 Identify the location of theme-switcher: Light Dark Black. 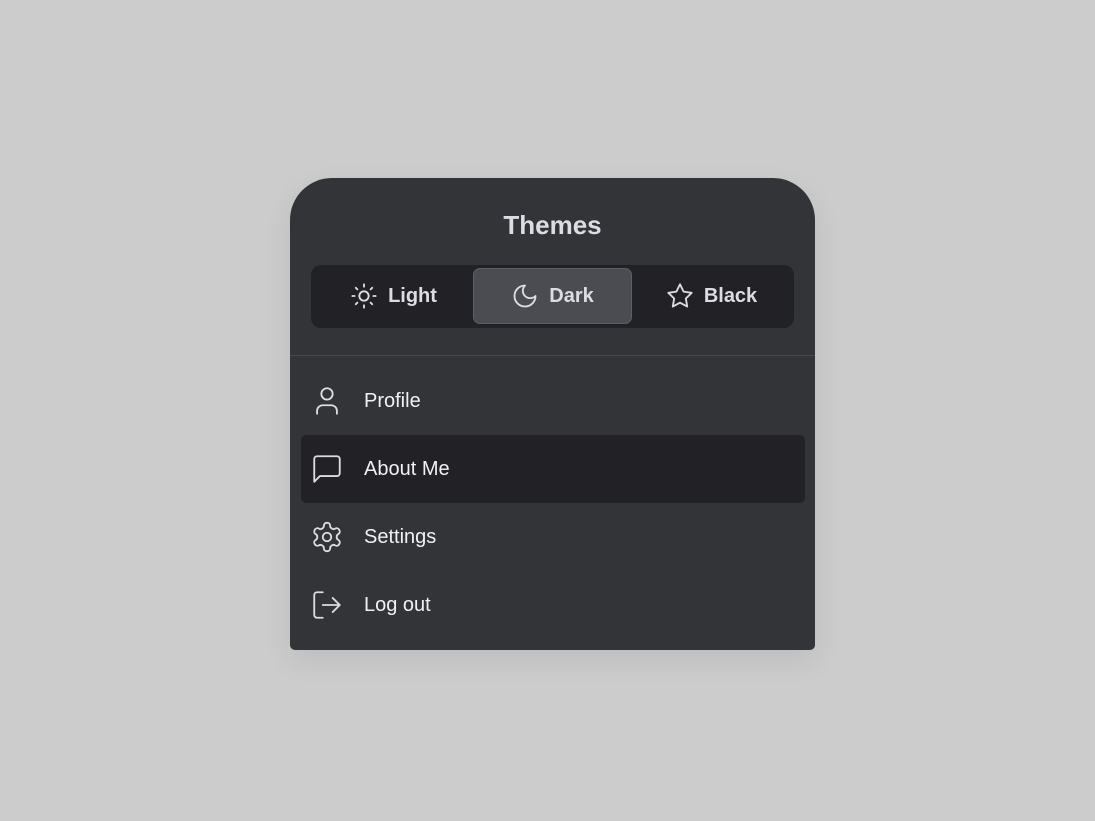
(552, 296).